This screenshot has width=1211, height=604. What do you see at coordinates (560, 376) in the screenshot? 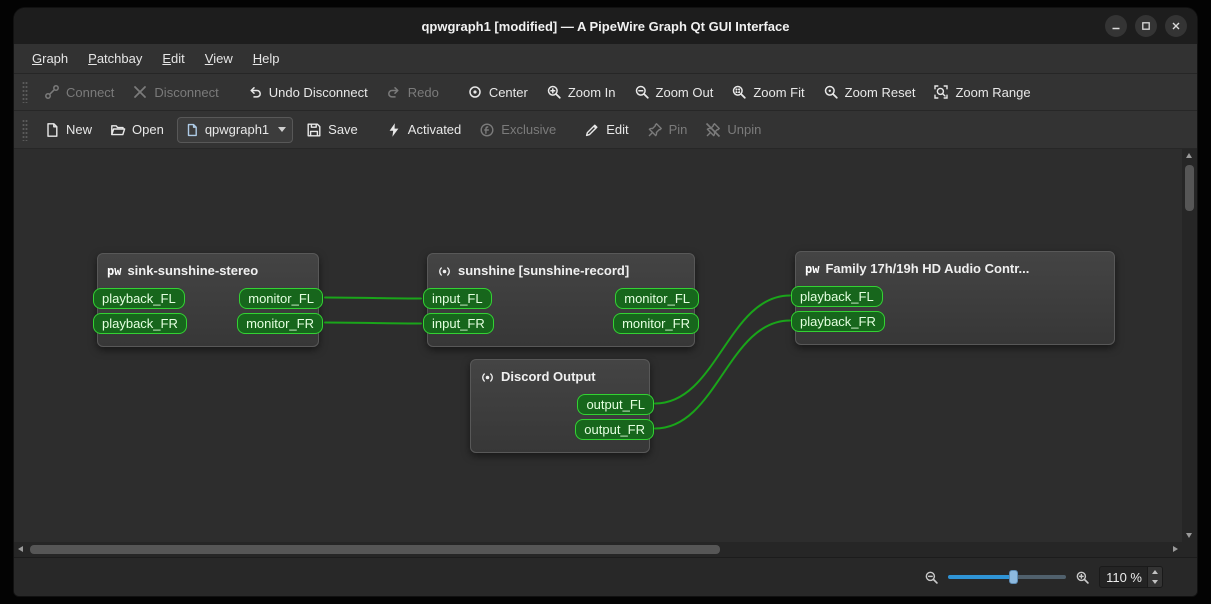
I see `node-header: Discord Output` at bounding box center [560, 376].